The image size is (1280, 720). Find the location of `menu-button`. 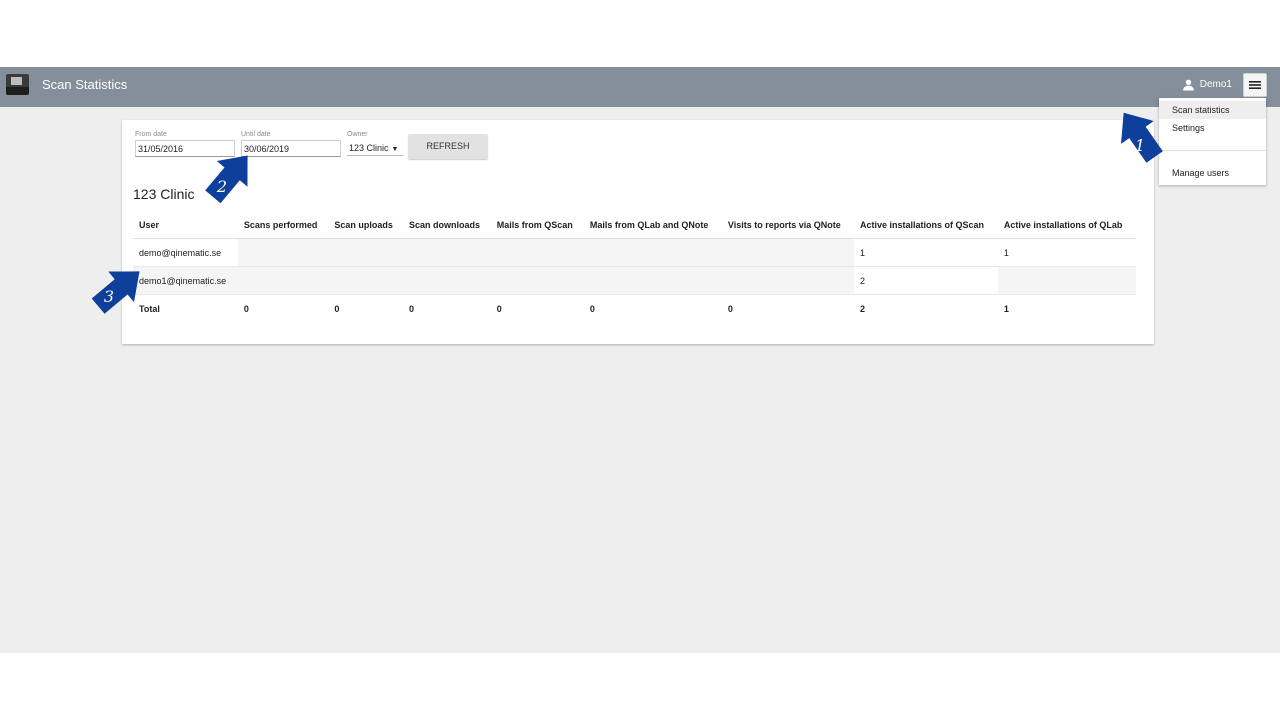

menu-button is located at coordinates (1255, 85).